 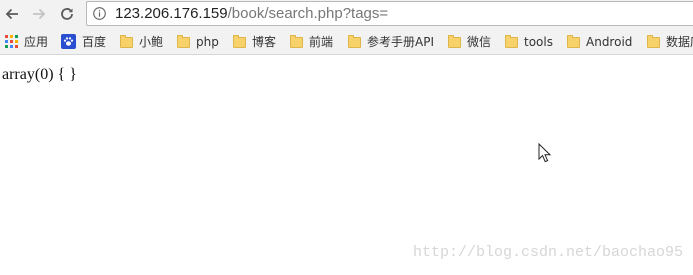 I want to click on bookmark-label: 百度, so click(x=94, y=42).